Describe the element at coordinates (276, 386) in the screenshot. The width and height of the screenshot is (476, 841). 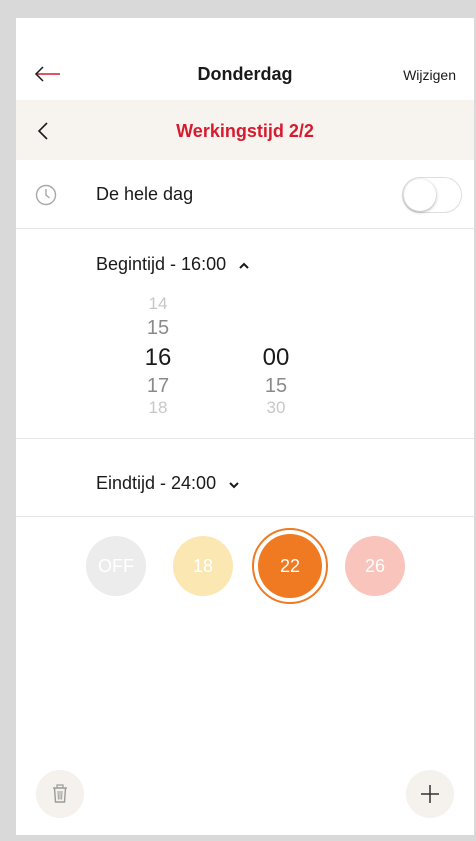
I see `picker-minute-option: 15` at that location.